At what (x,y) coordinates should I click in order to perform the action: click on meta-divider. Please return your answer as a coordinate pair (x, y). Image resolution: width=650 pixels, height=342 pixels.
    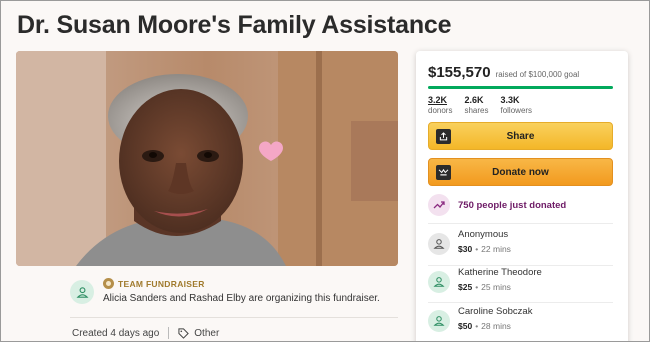
    Looking at the image, I should click on (169, 333).